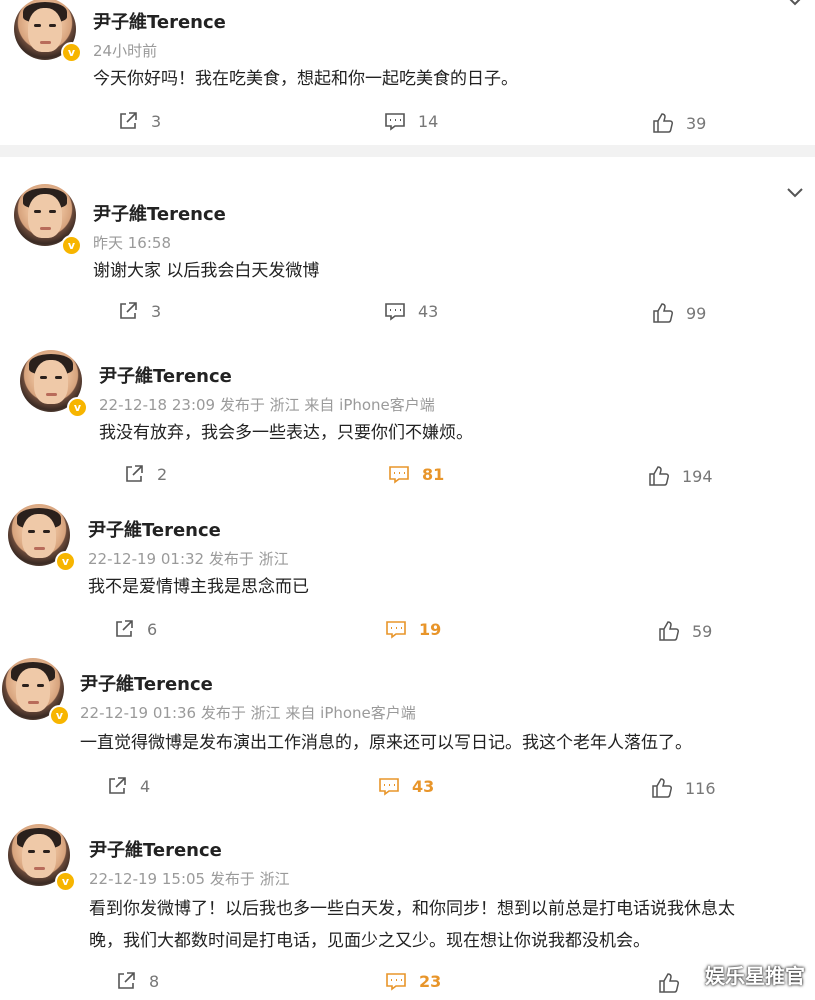 The height and width of the screenshot is (1000, 815). I want to click on like-button: 39, so click(679, 123).